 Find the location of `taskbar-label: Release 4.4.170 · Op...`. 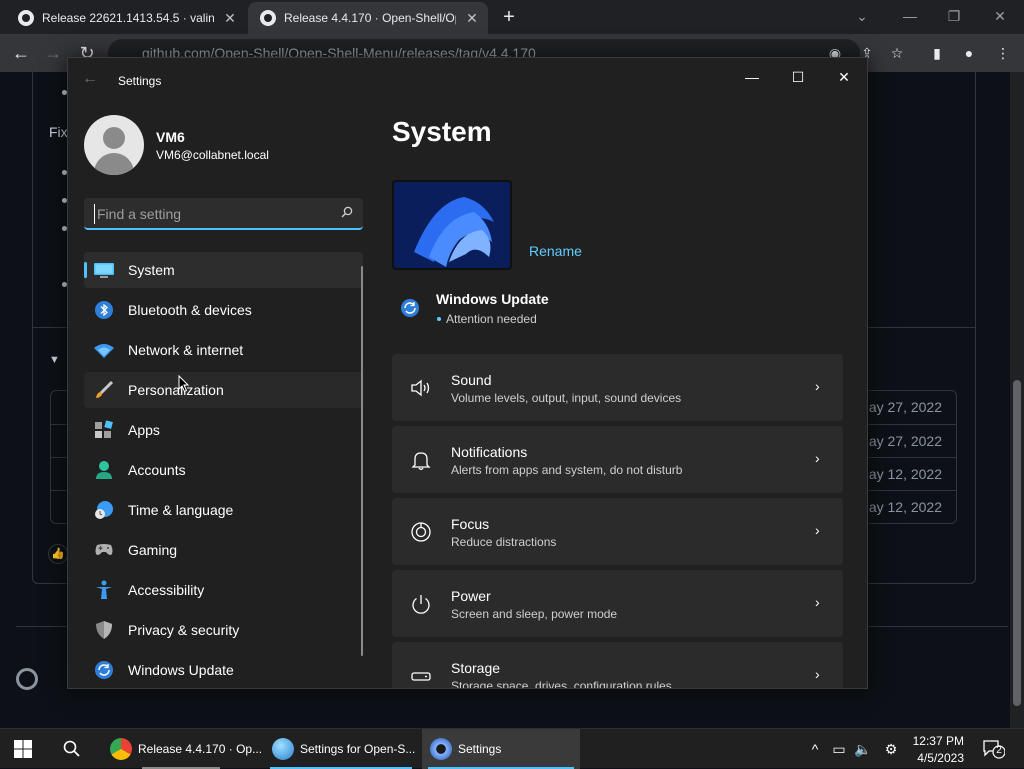

taskbar-label: Release 4.4.170 · Op... is located at coordinates (200, 749).